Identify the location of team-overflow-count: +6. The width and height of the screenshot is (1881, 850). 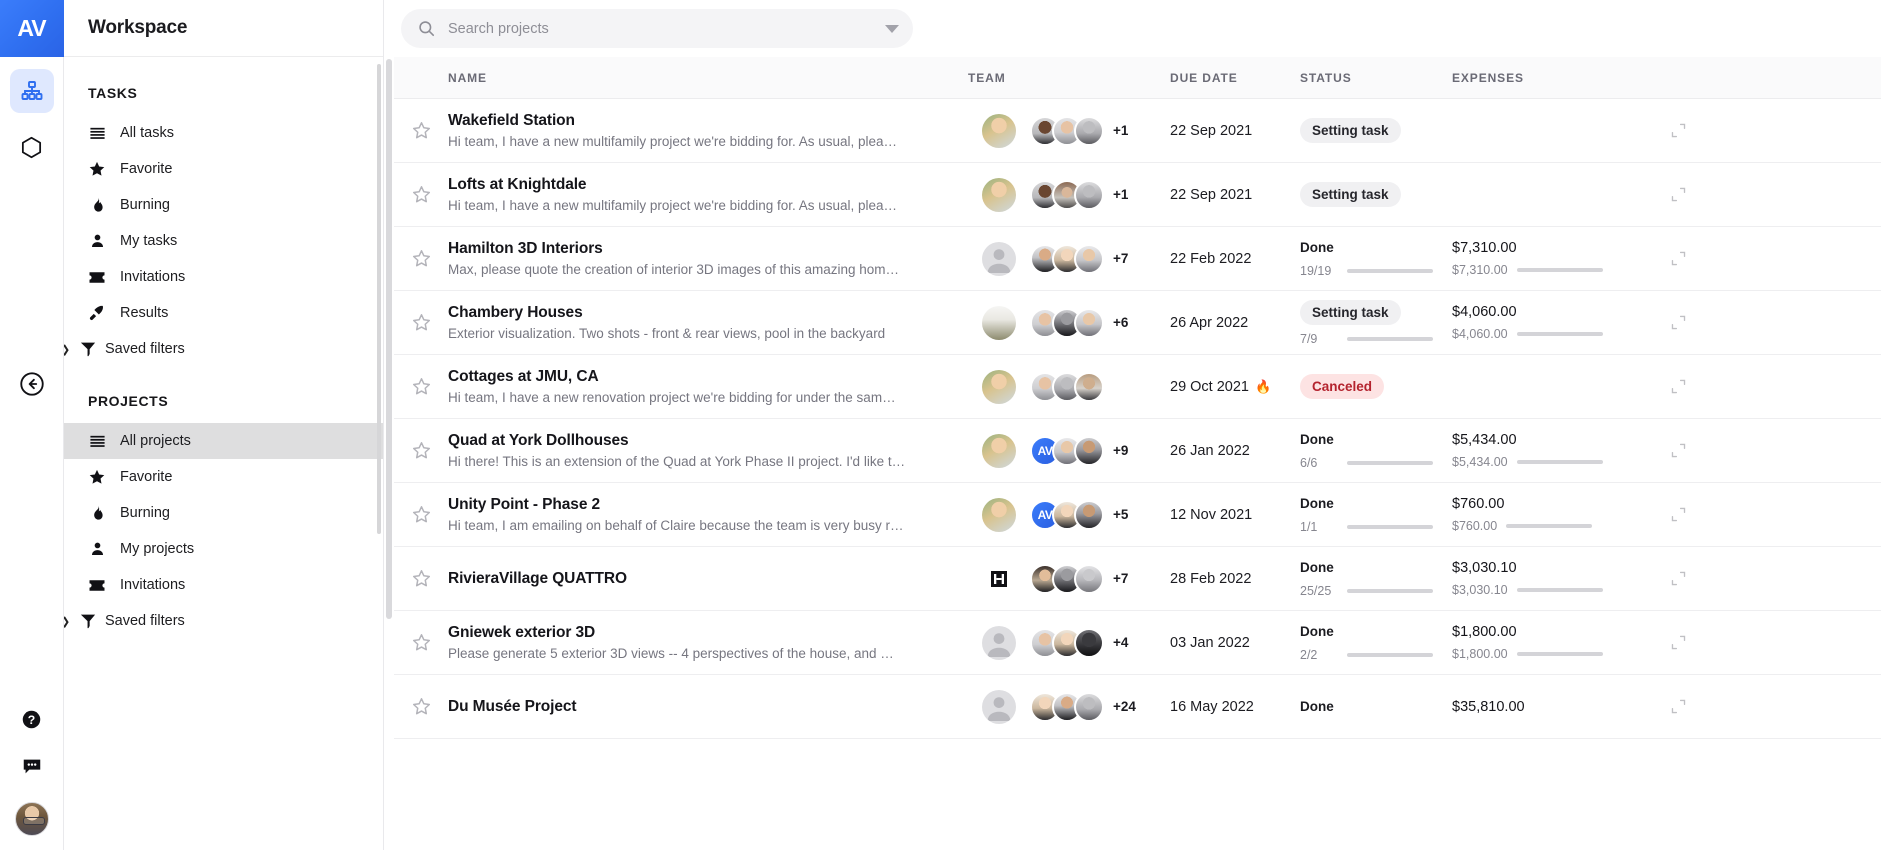
(1120, 322).